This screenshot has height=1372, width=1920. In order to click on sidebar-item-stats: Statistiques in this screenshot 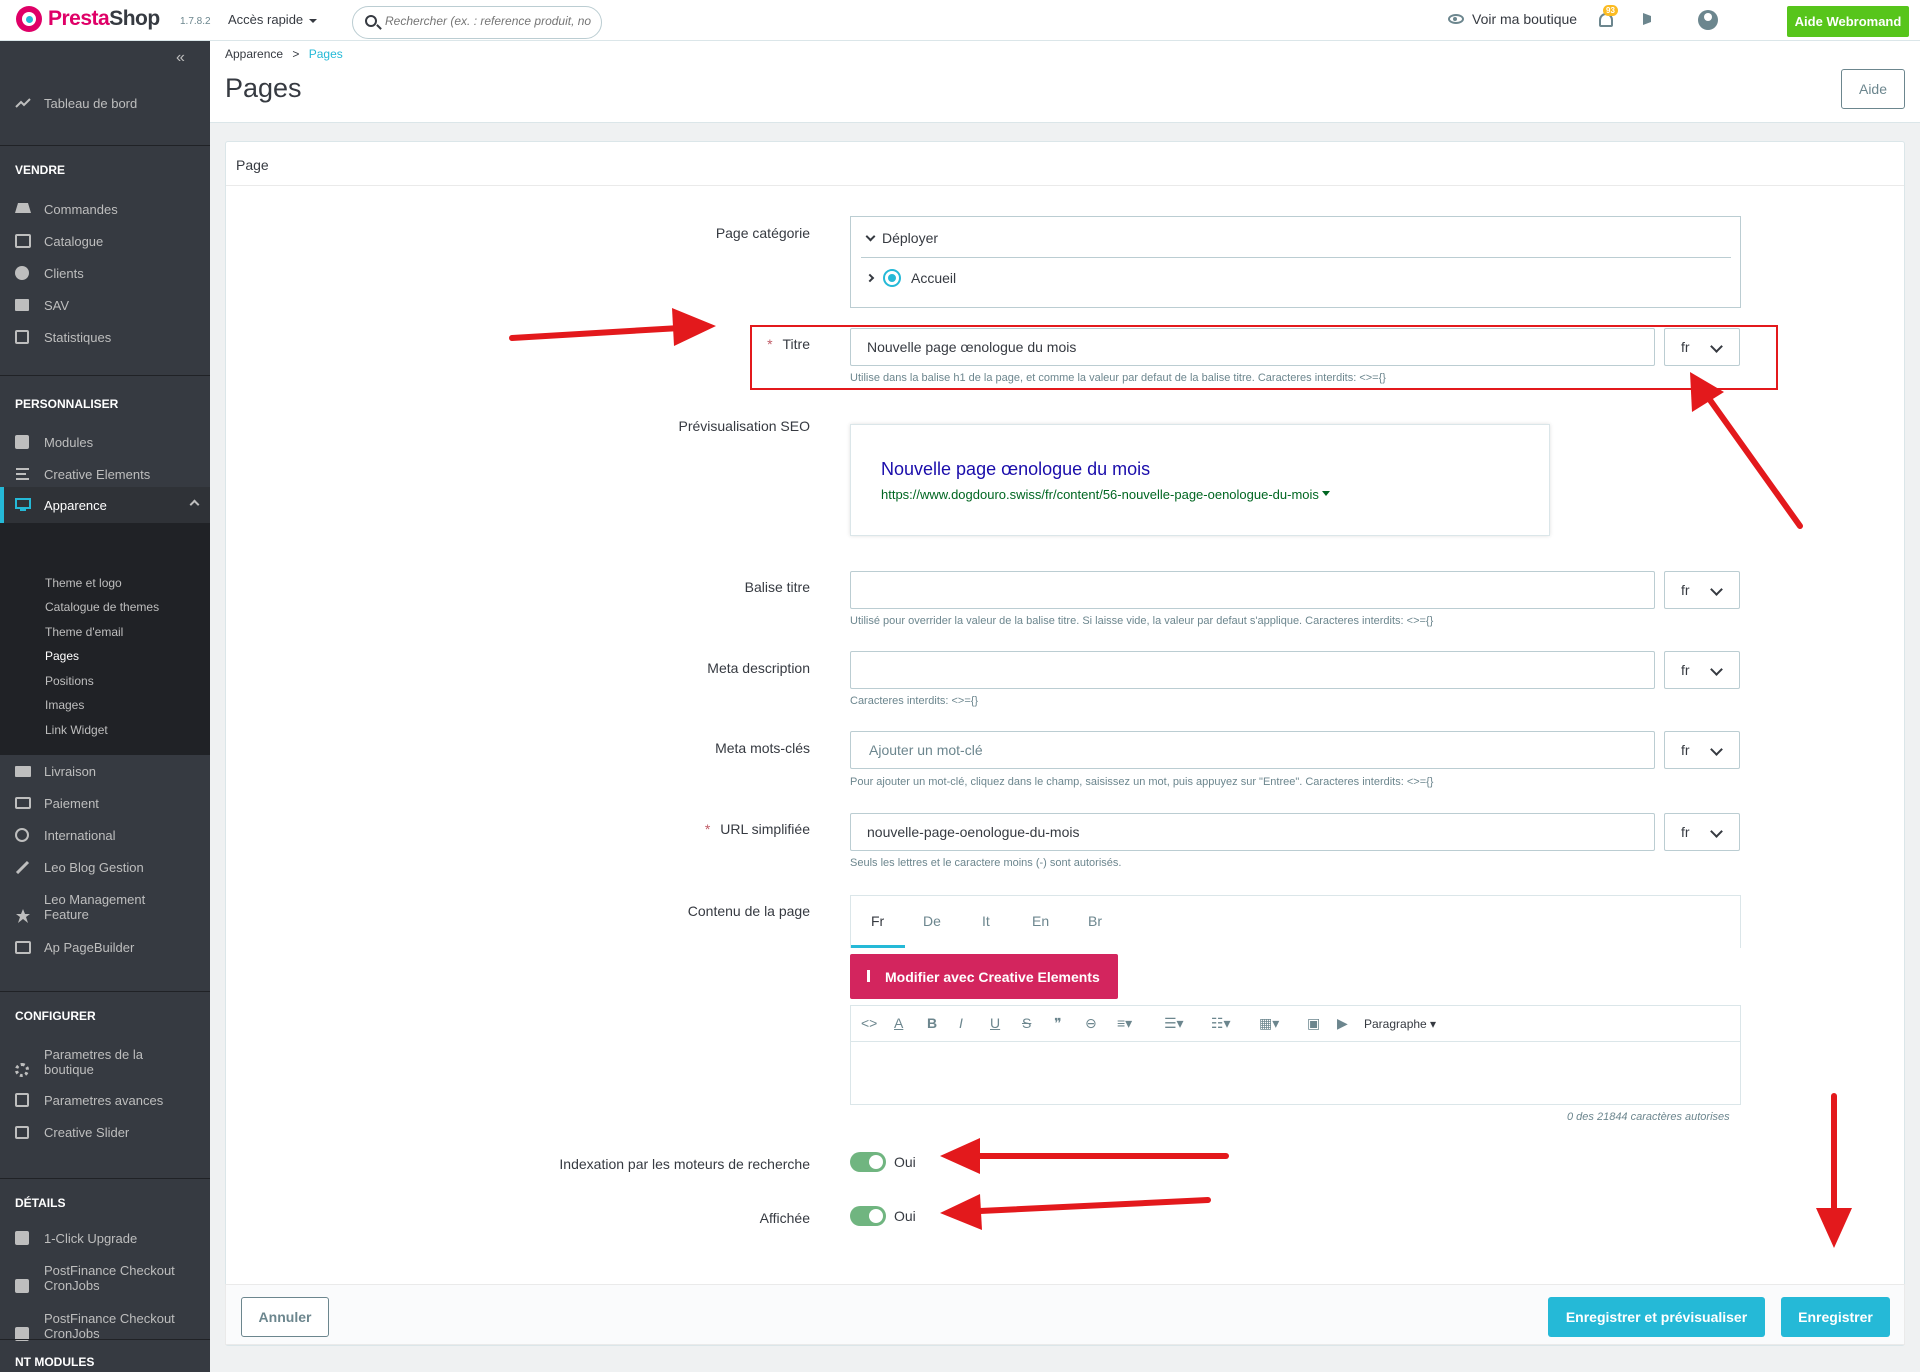, I will do `click(105, 337)`.